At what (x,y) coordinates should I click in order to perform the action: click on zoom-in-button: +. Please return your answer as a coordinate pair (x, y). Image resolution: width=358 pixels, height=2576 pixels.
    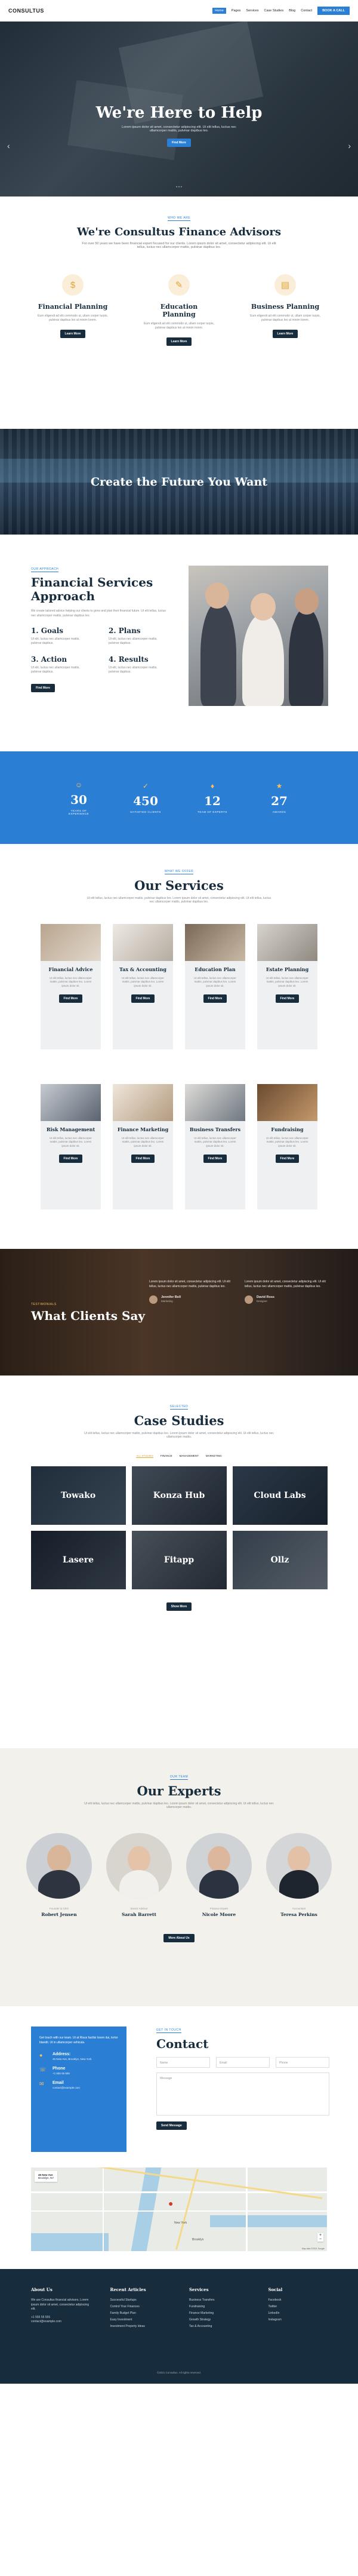
    Looking at the image, I should click on (320, 2235).